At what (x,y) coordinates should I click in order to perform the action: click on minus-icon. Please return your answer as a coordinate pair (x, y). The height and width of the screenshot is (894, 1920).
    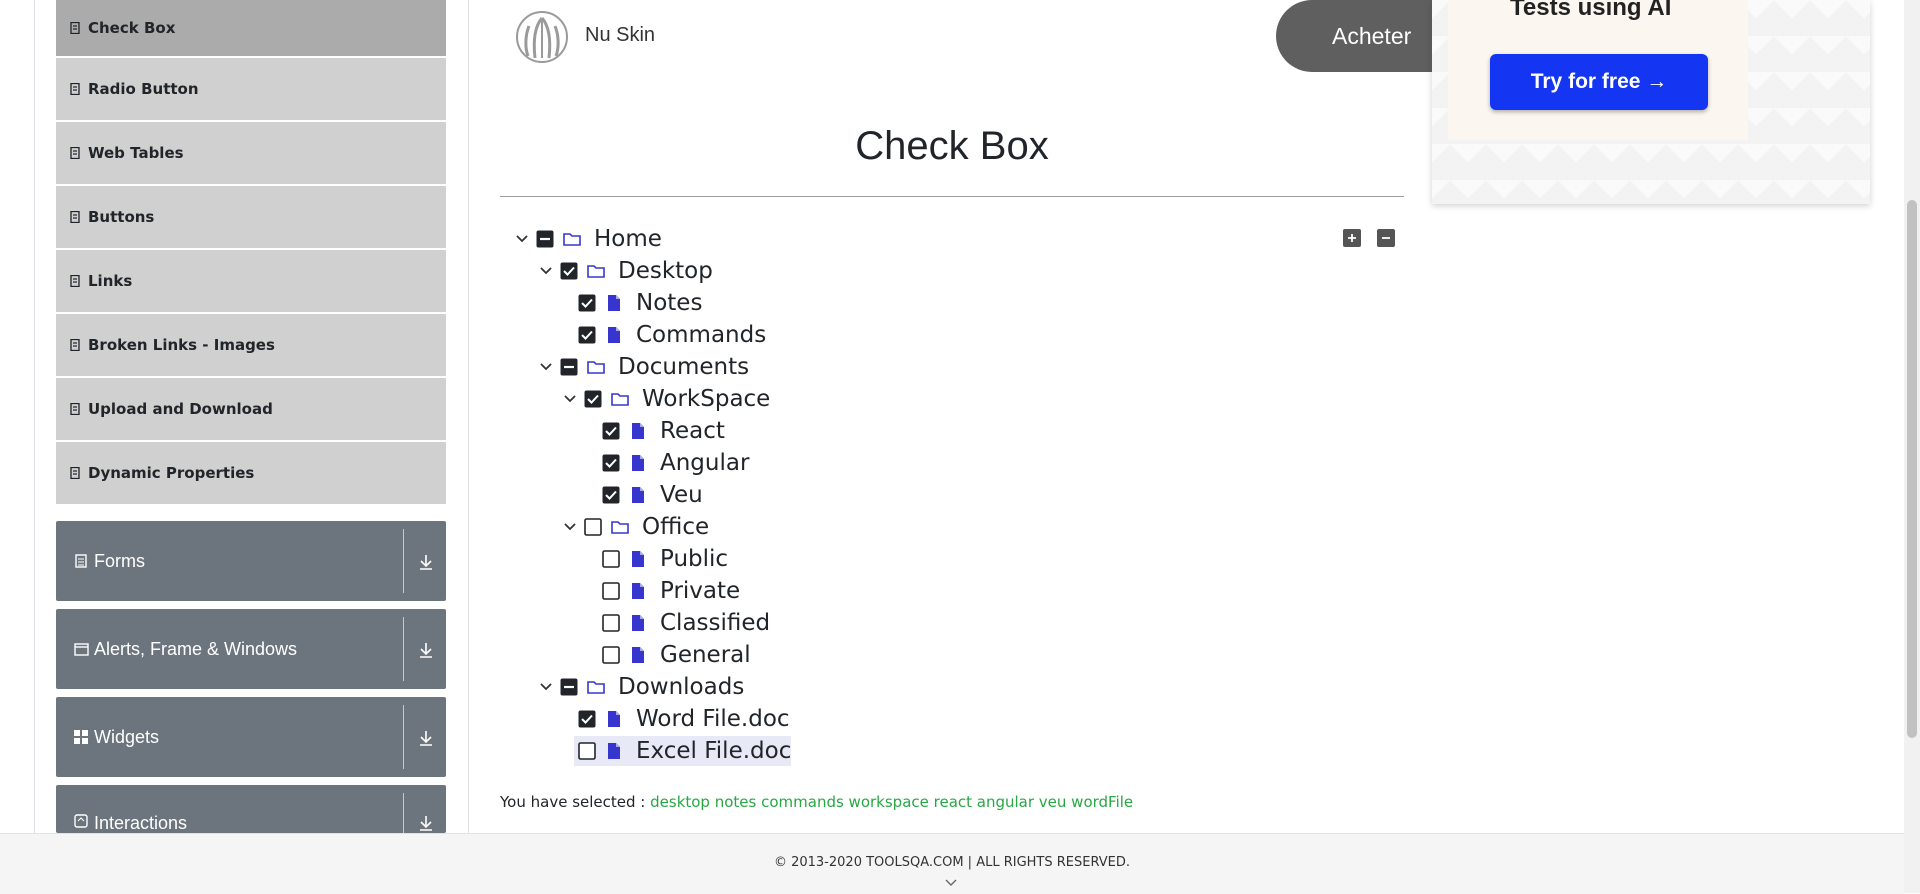
    Looking at the image, I should click on (1386, 238).